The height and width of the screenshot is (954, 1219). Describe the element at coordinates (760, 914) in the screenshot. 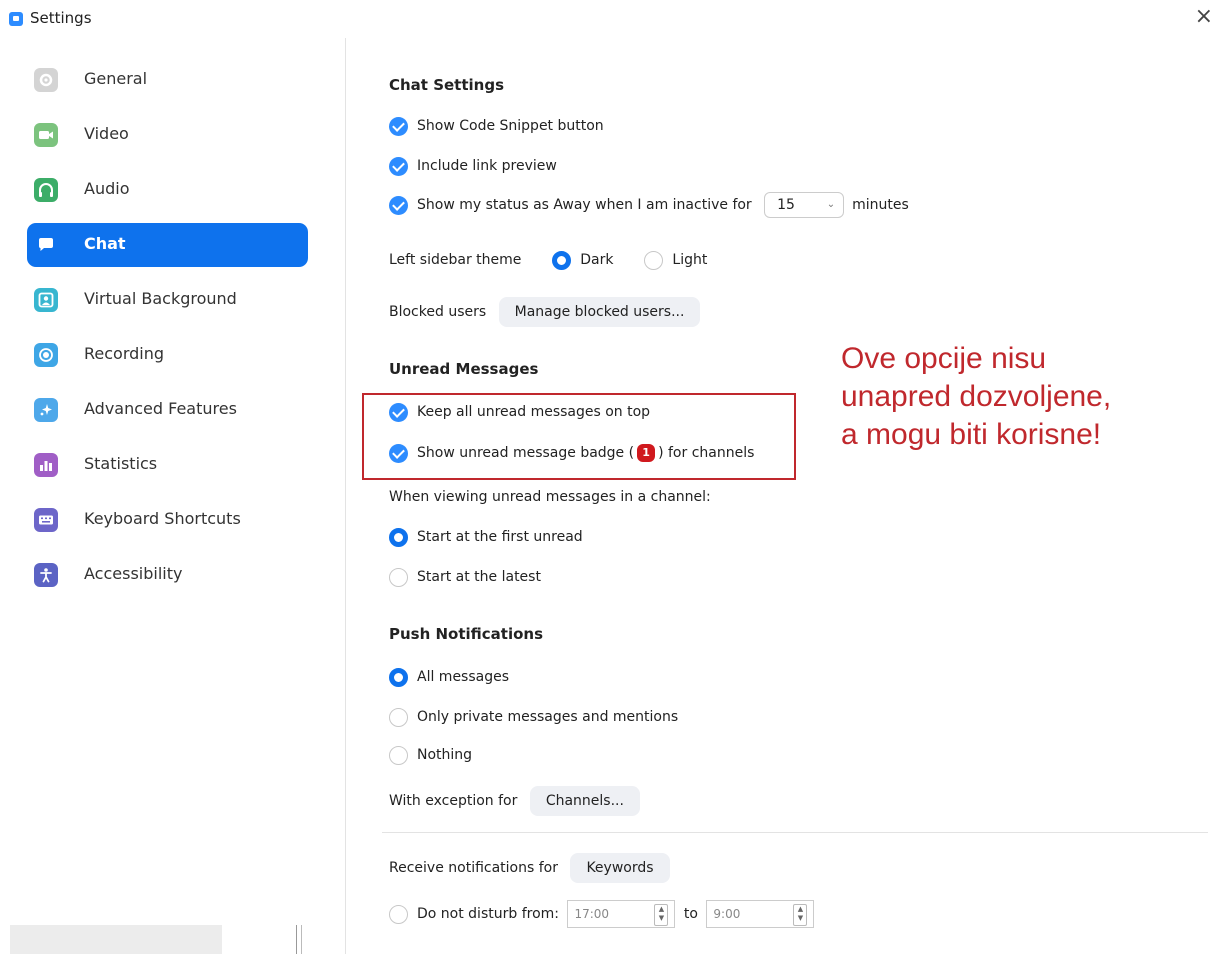

I see `dnd-to-time-input: 9:00 ▲ ▼` at that location.